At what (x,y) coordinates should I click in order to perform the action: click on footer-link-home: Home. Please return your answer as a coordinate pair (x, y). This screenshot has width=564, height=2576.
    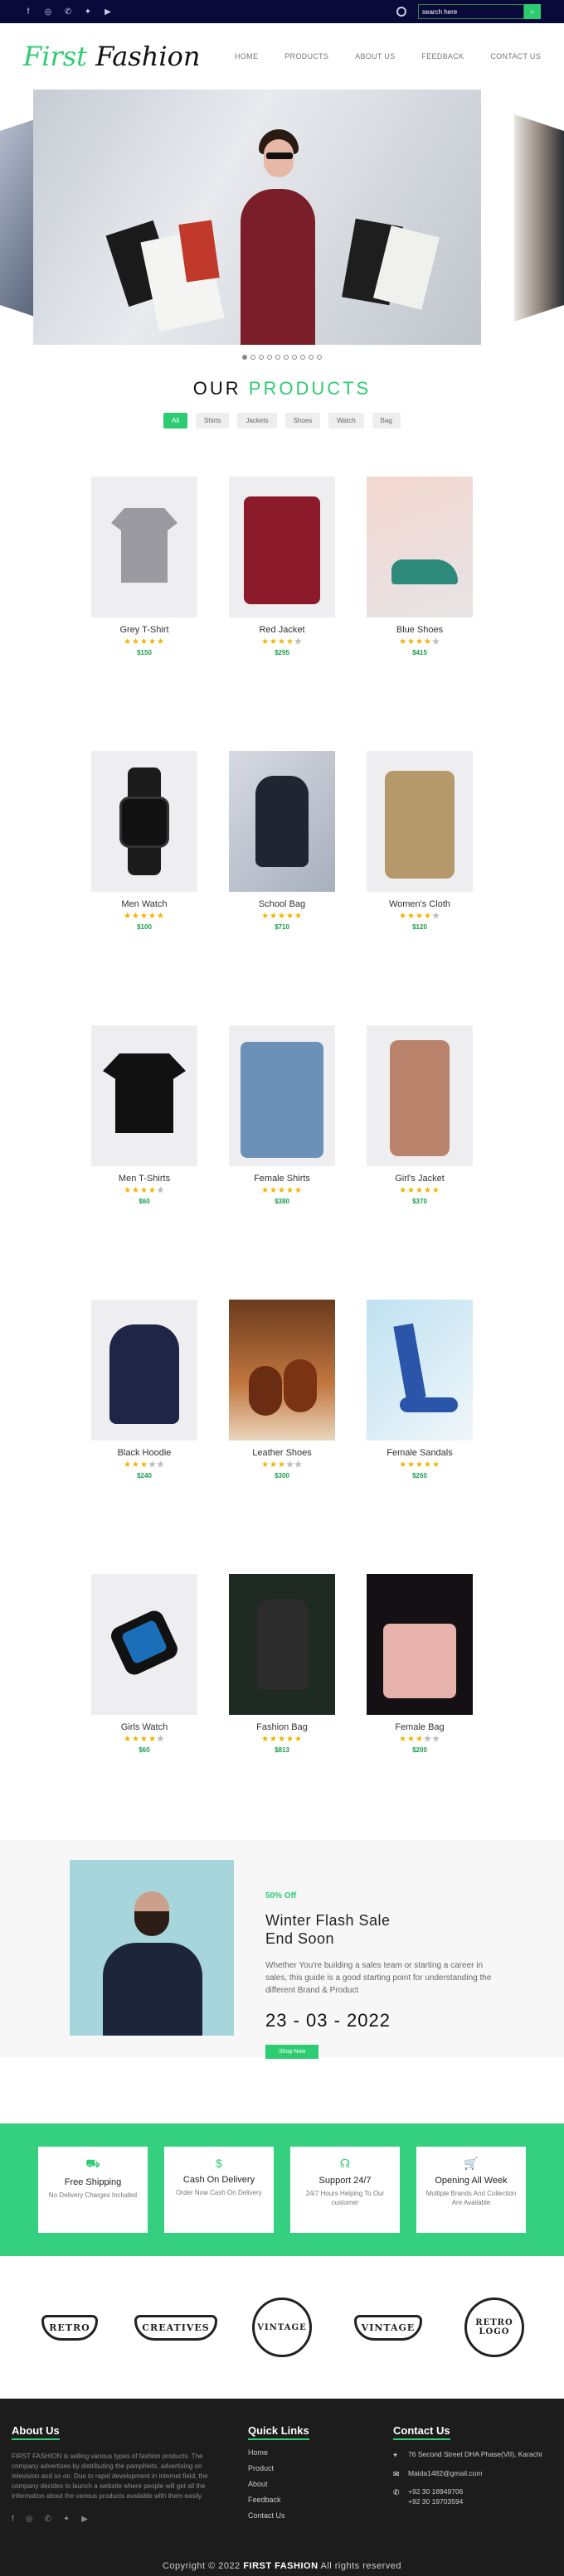
    Looking at the image, I should click on (320, 2452).